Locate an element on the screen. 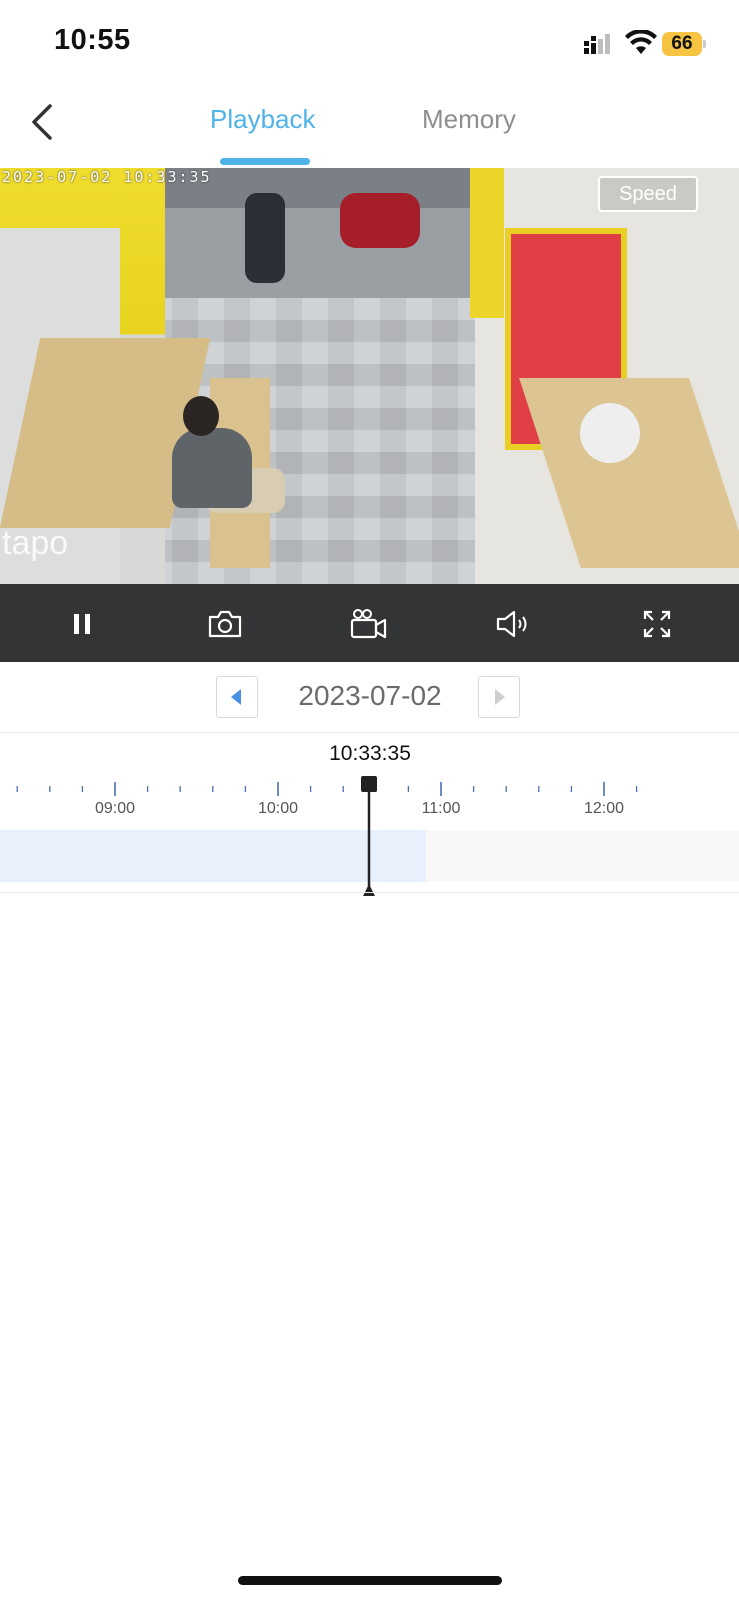 The height and width of the screenshot is (1600, 739). playback-control-bar is located at coordinates (369, 623).